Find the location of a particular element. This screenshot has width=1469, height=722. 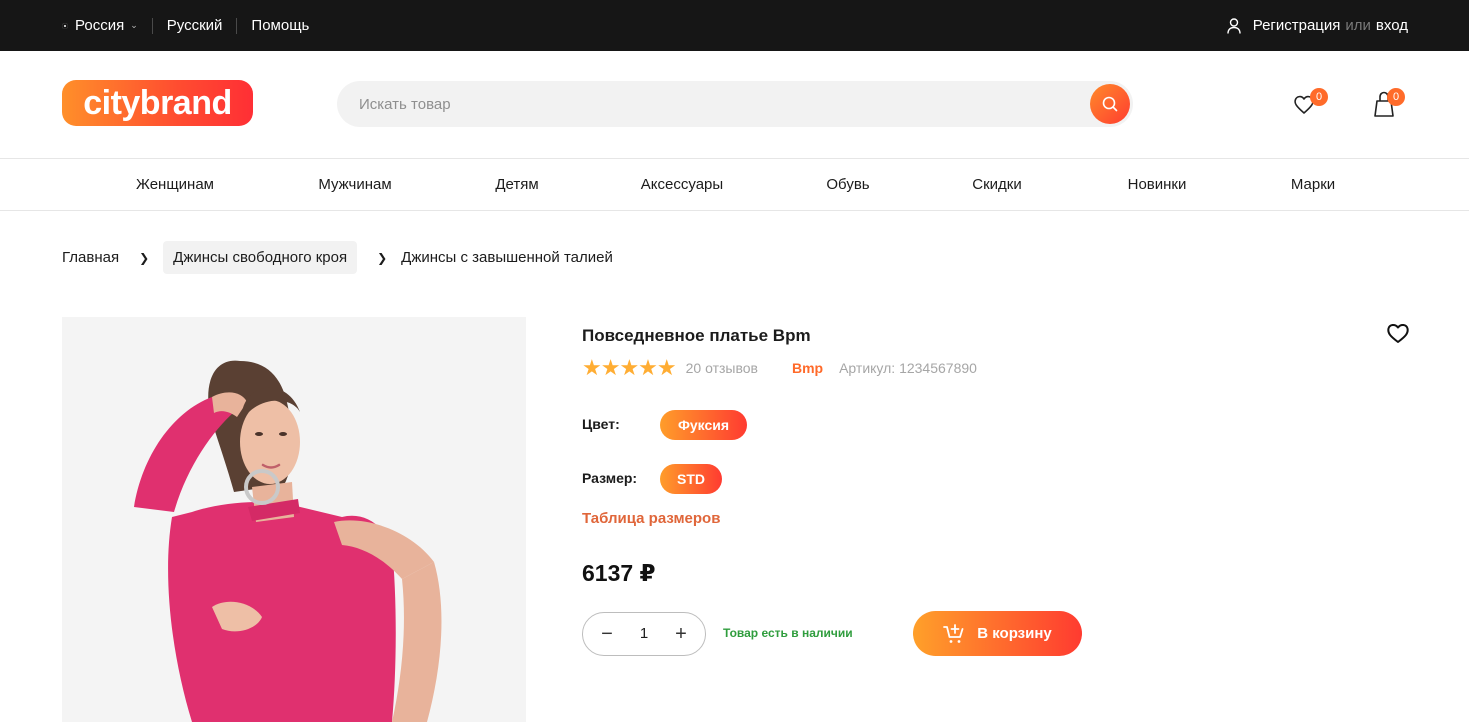

quantity-value: 1 is located at coordinates (644, 634).